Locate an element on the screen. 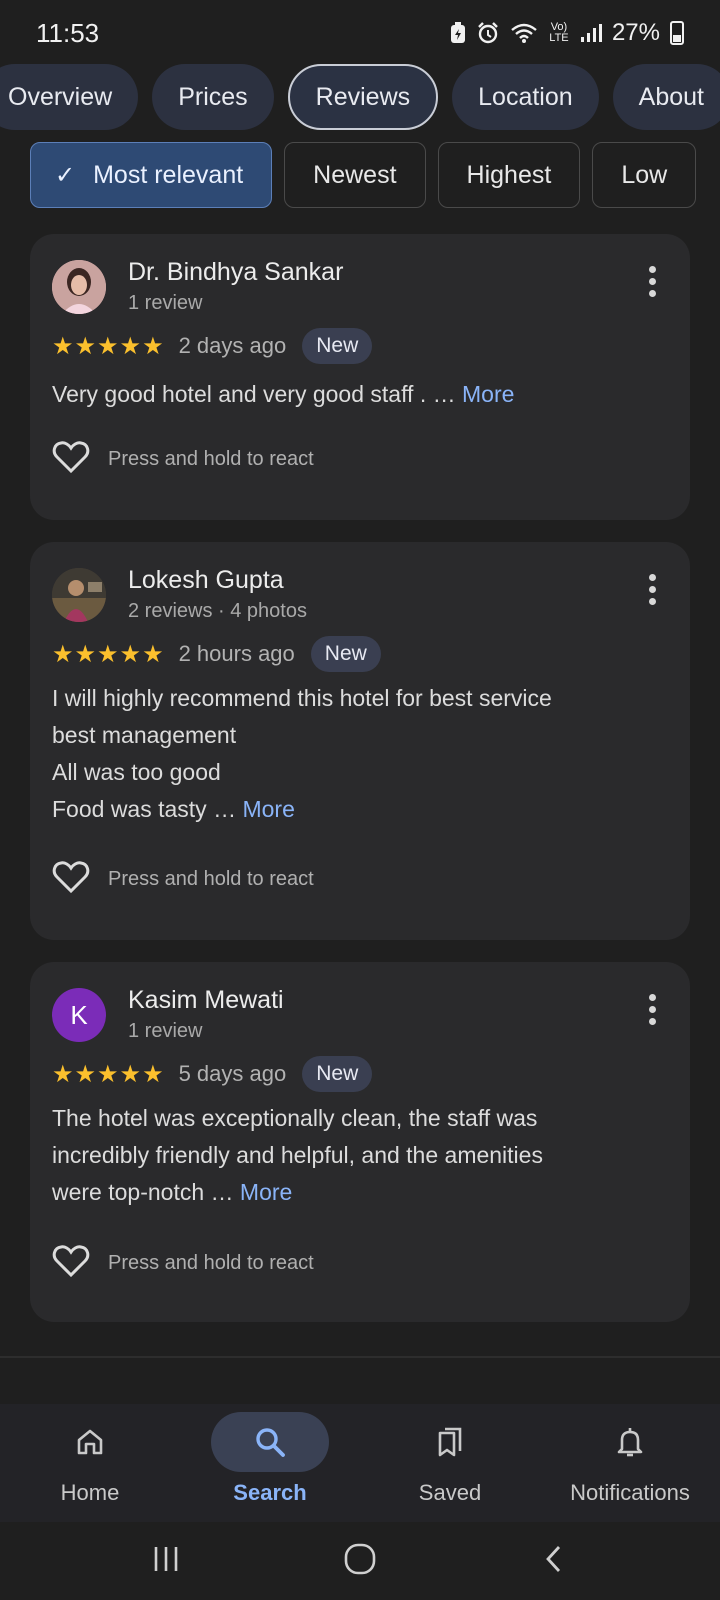 This screenshot has height=1600, width=720. back-icon is located at coordinates (554, 1561).